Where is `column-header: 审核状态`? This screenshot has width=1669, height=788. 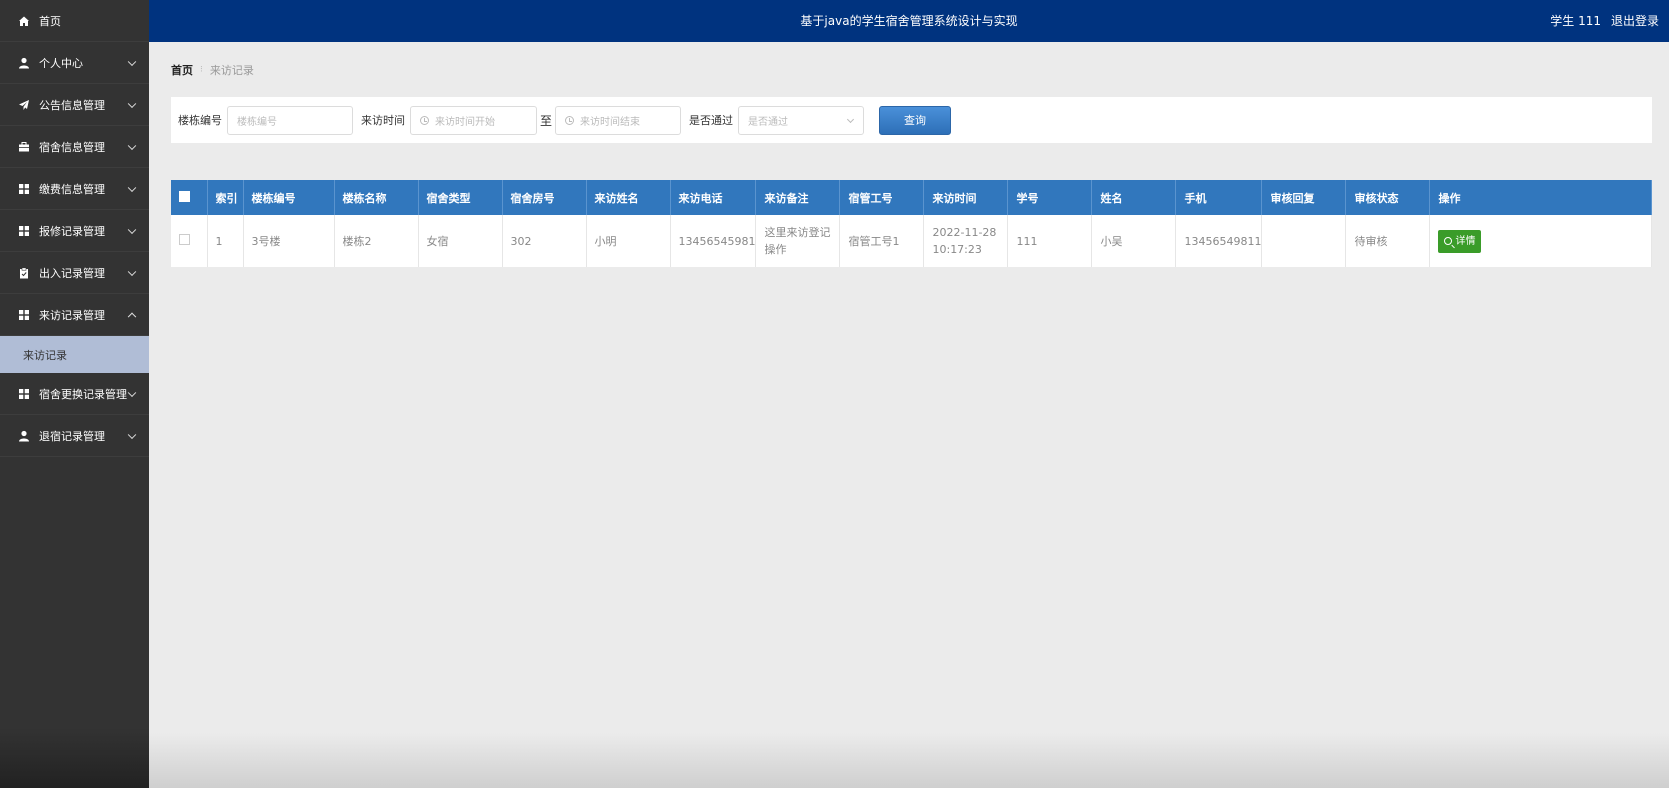
column-header: 审核状态 is located at coordinates (1388, 197).